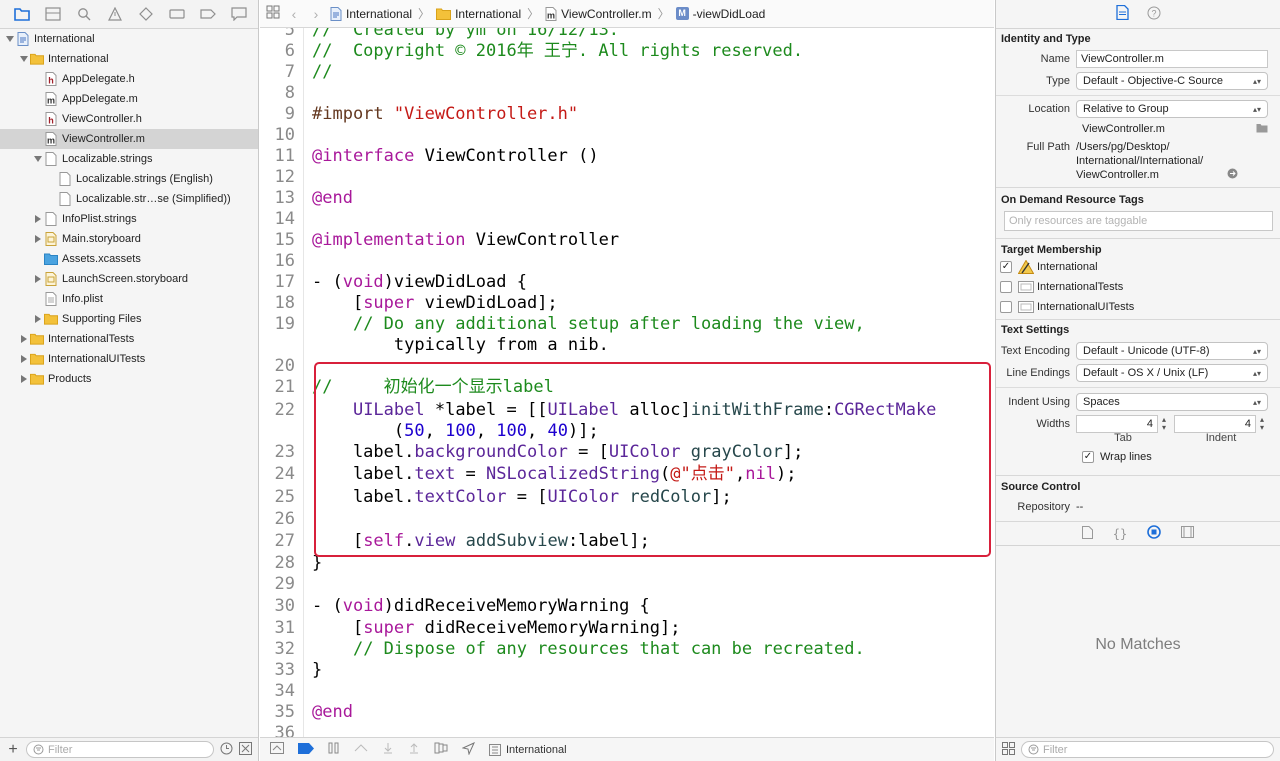  What do you see at coordinates (177, 14) in the screenshot?
I see `debug-icon` at bounding box center [177, 14].